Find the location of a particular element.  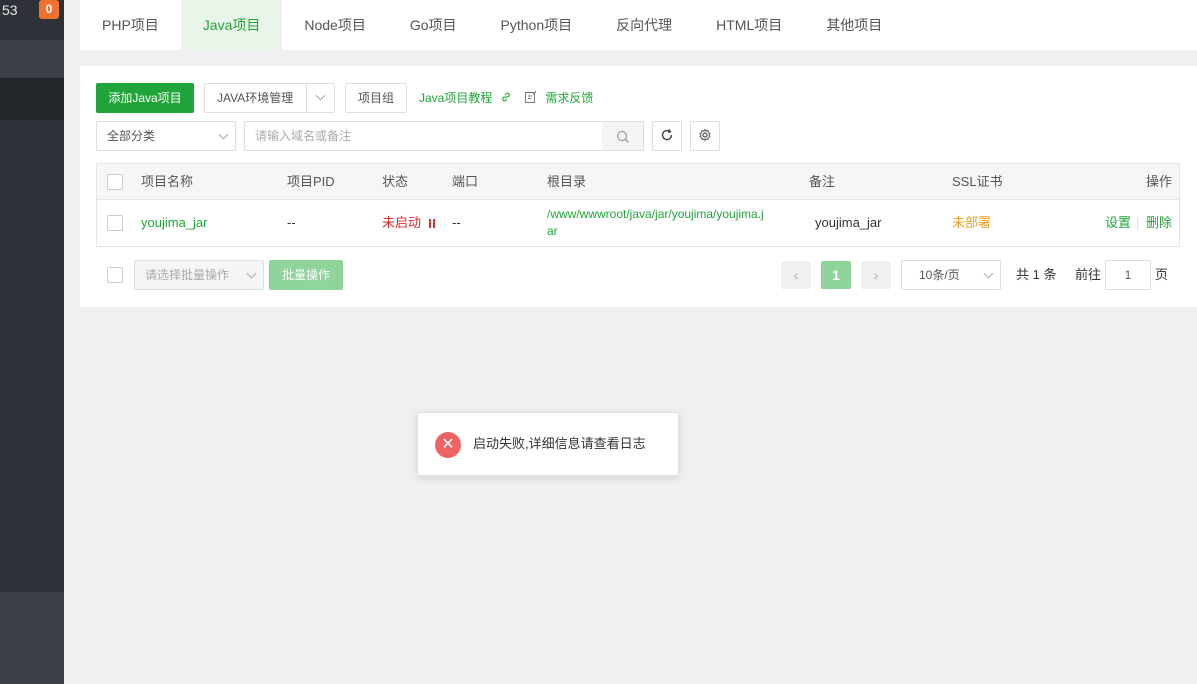

category-select: 全部分类 is located at coordinates (166, 136).